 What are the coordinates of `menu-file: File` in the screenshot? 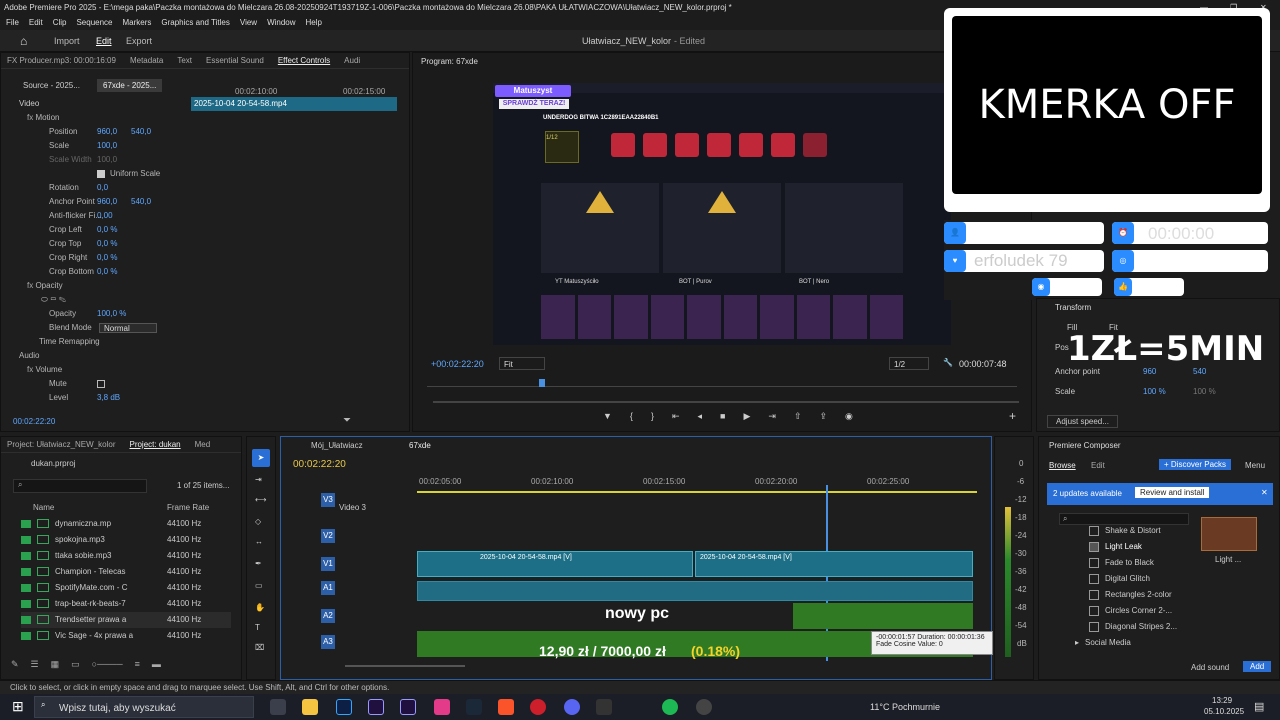 It's located at (12, 23).